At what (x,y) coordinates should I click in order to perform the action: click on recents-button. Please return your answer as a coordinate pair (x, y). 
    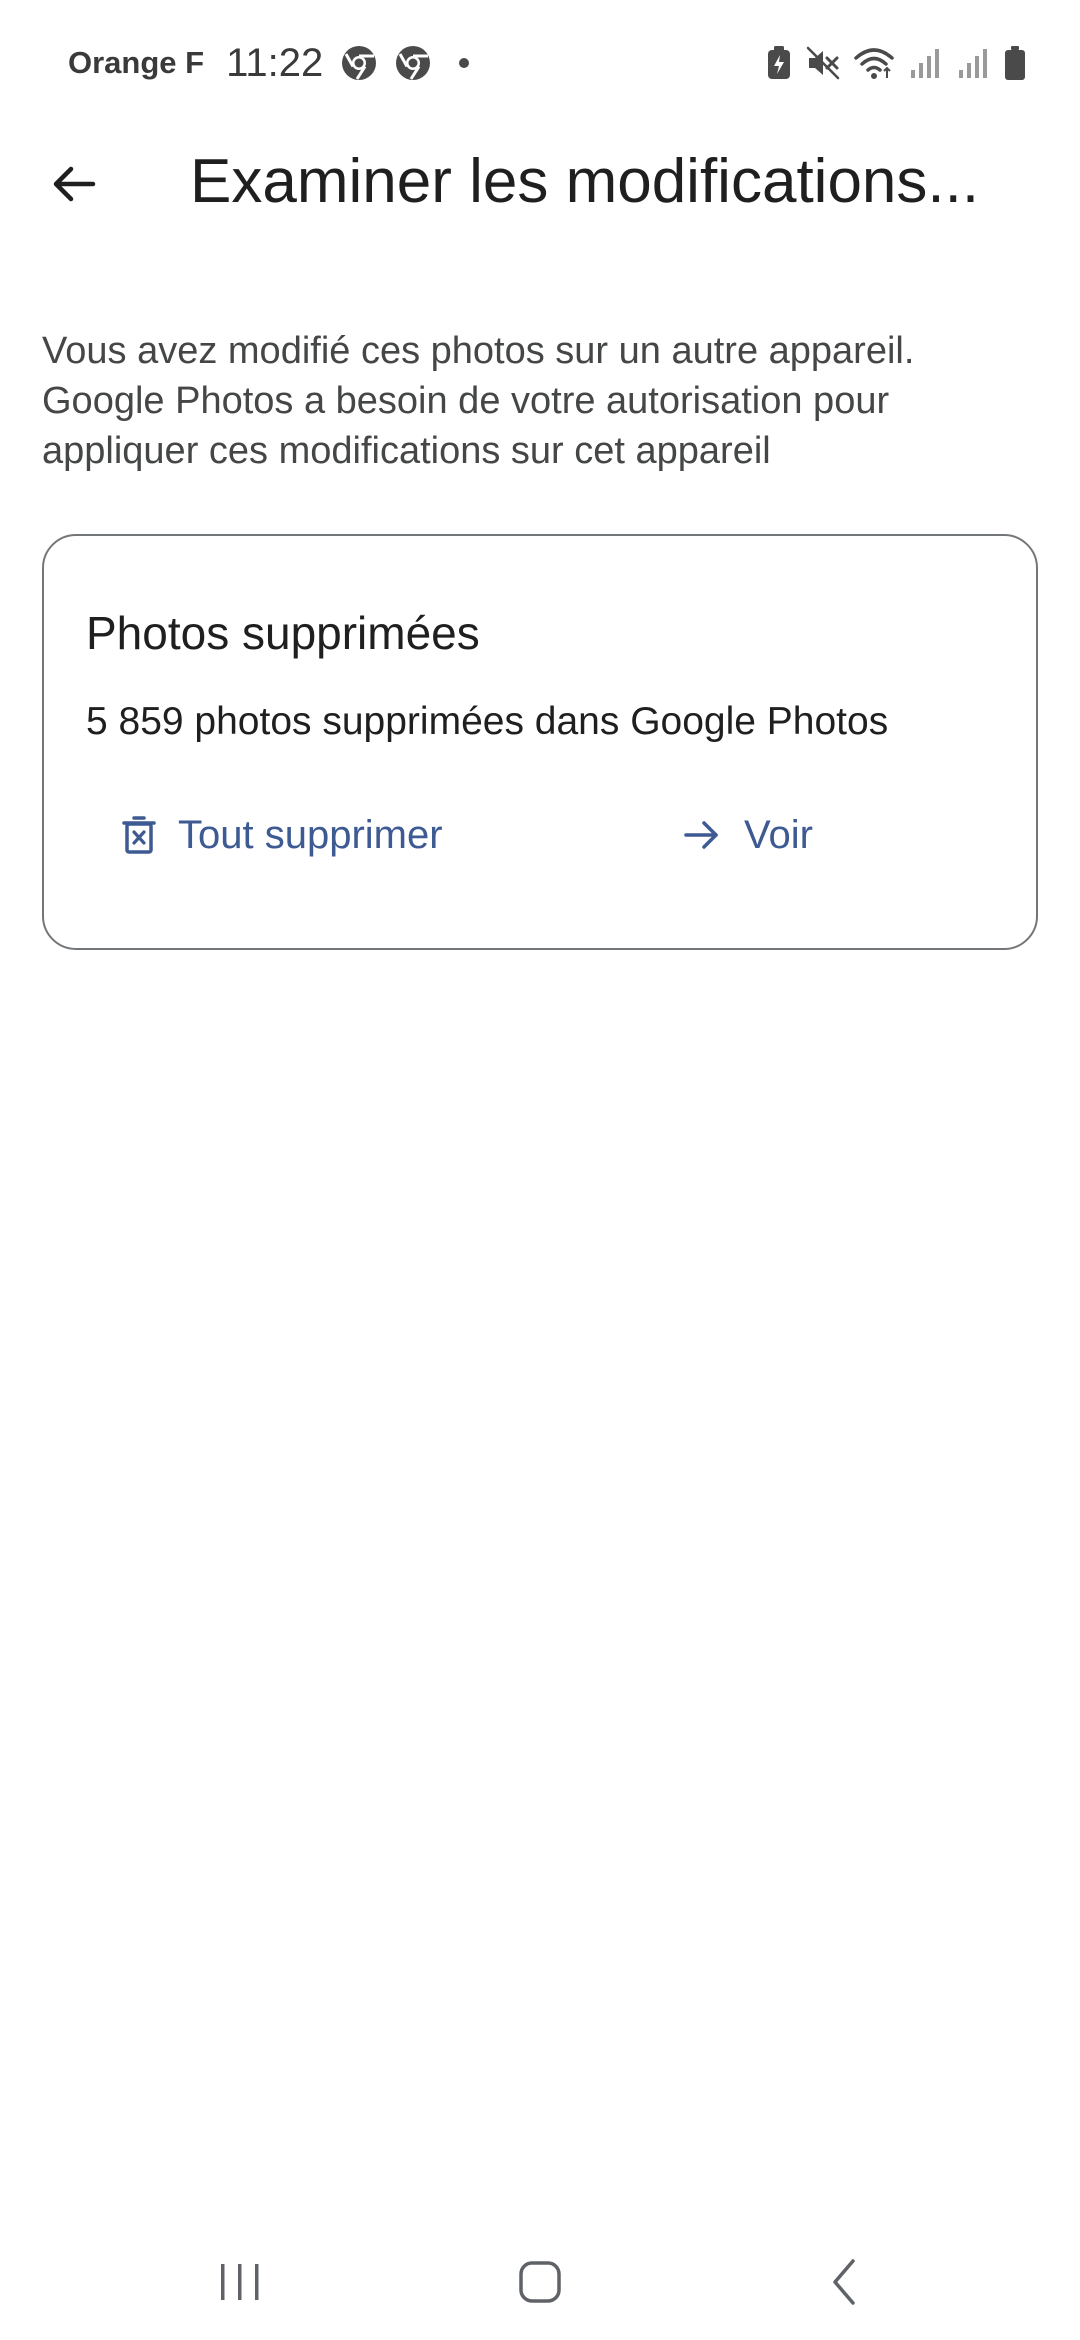
    Looking at the image, I should click on (240, 2282).